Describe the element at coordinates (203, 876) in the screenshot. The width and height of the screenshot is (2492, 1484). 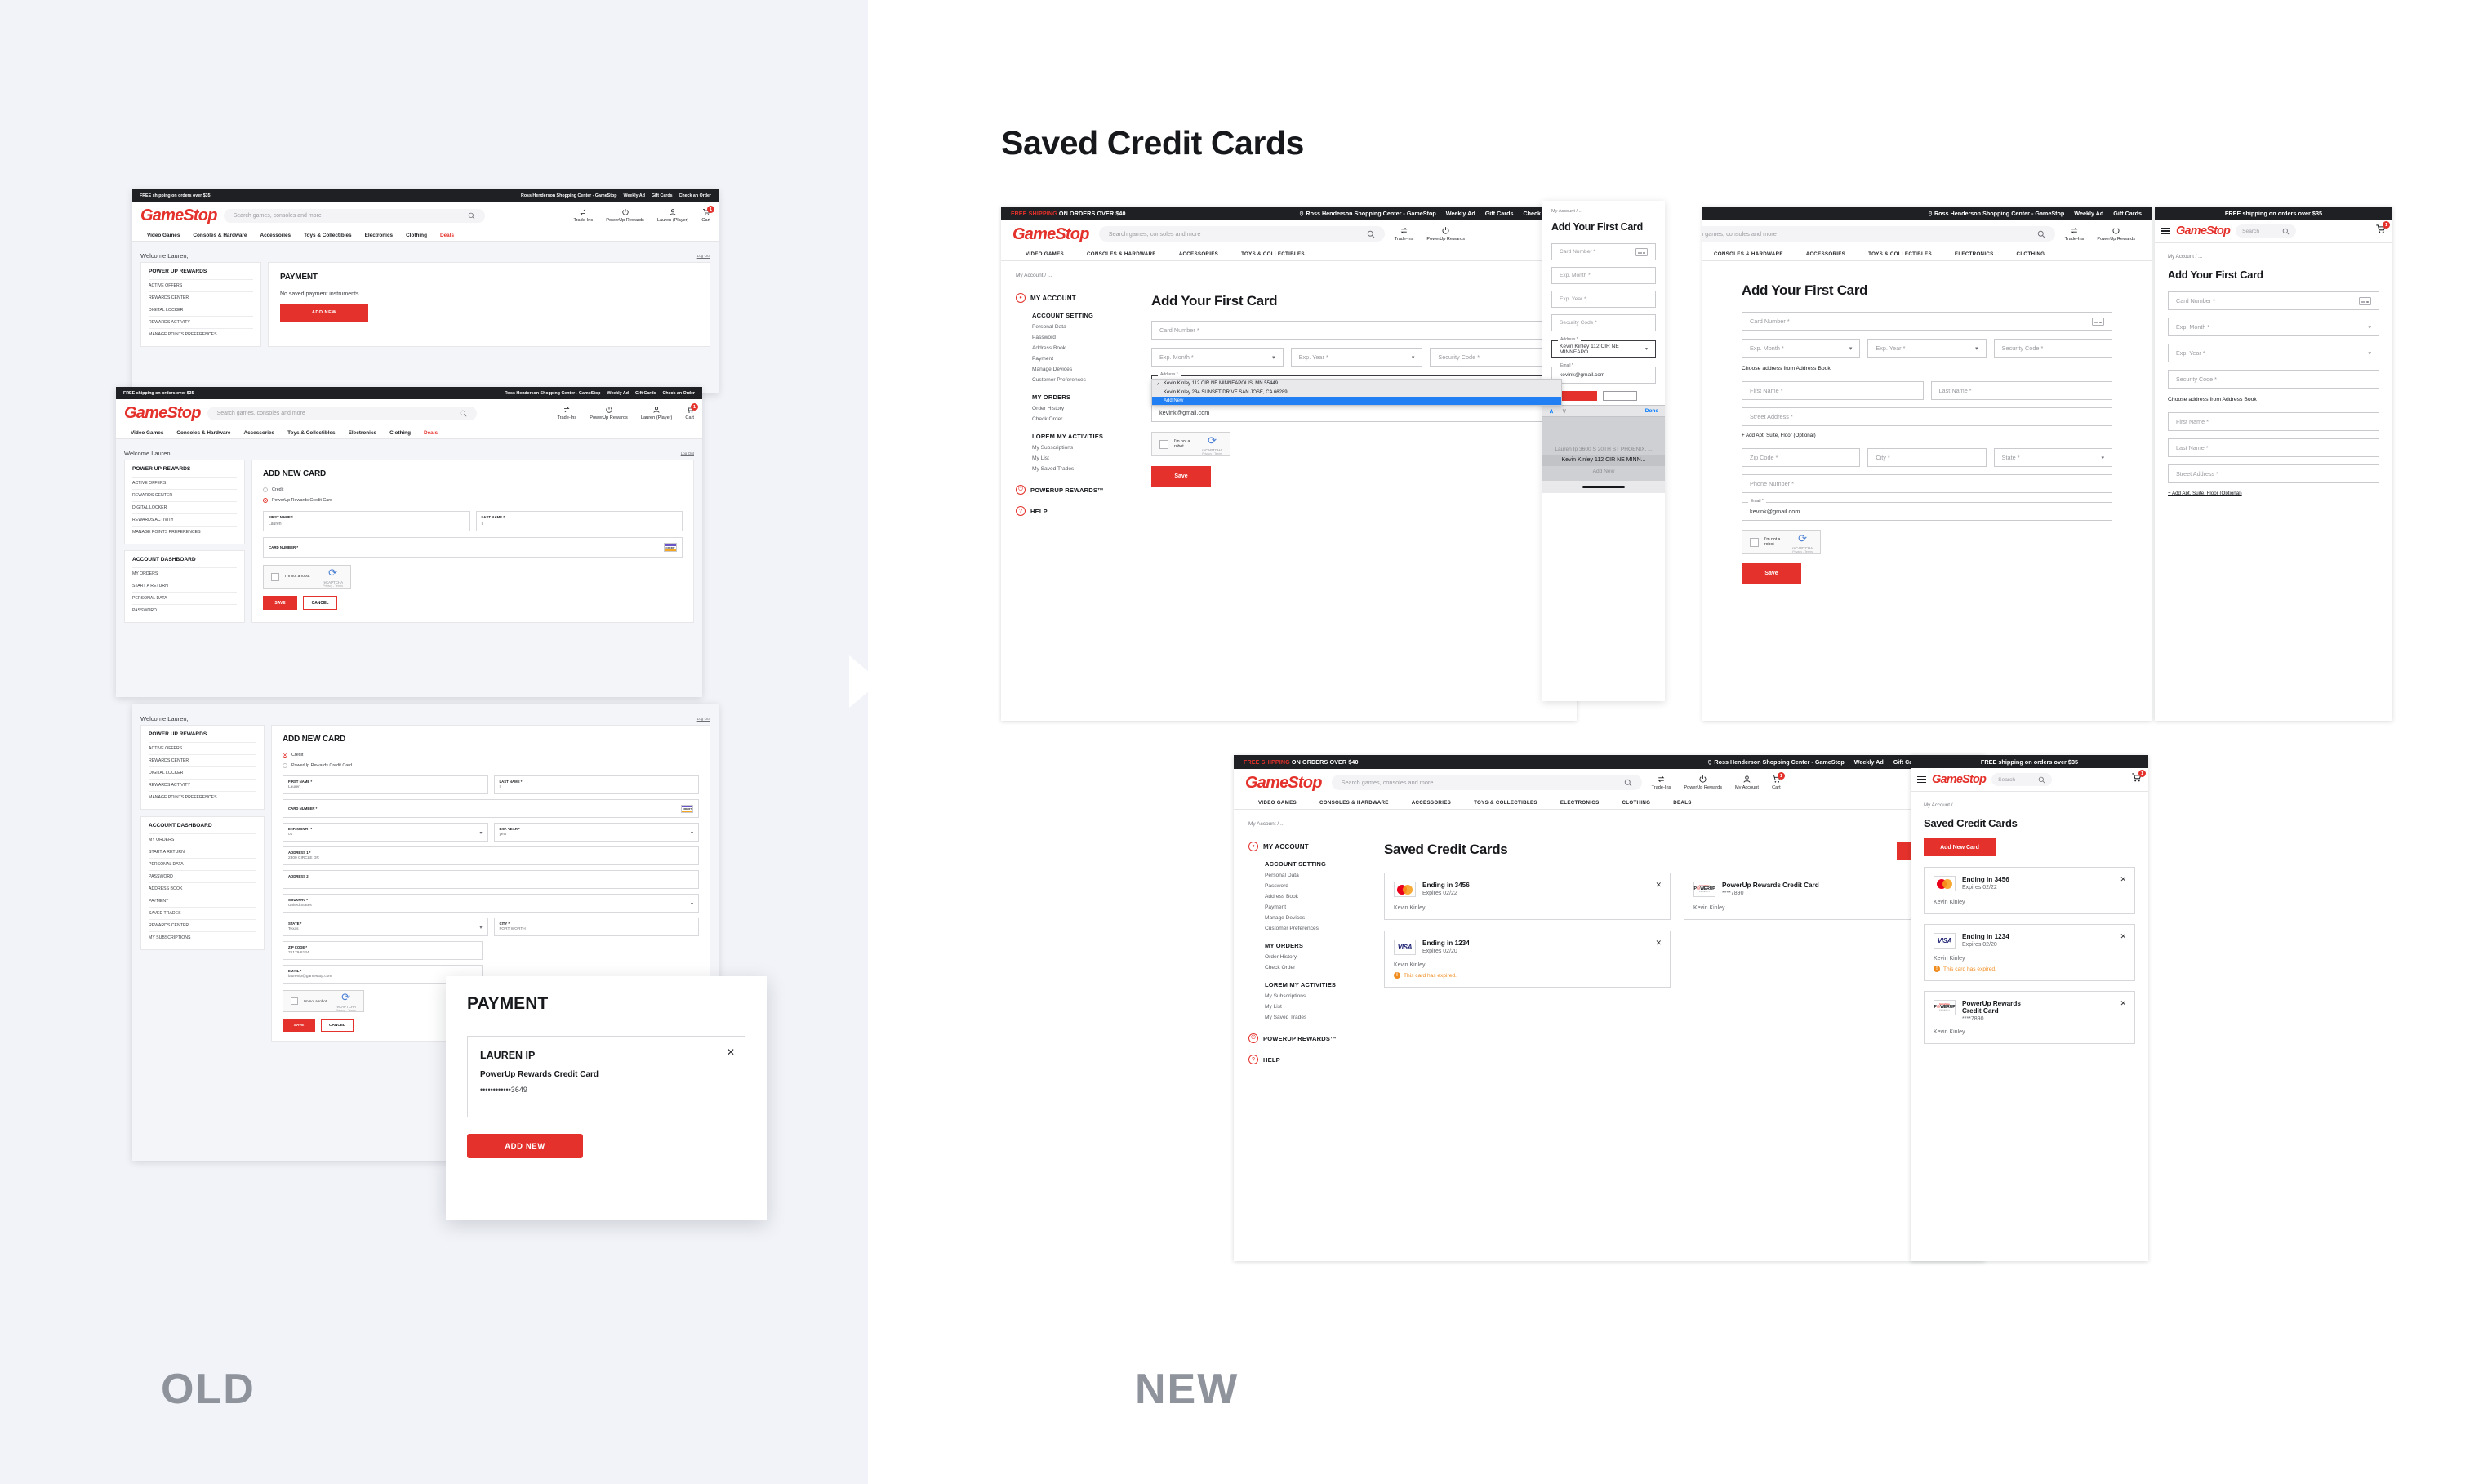
I see `sidebar-item-password-3: PASSWORD` at that location.